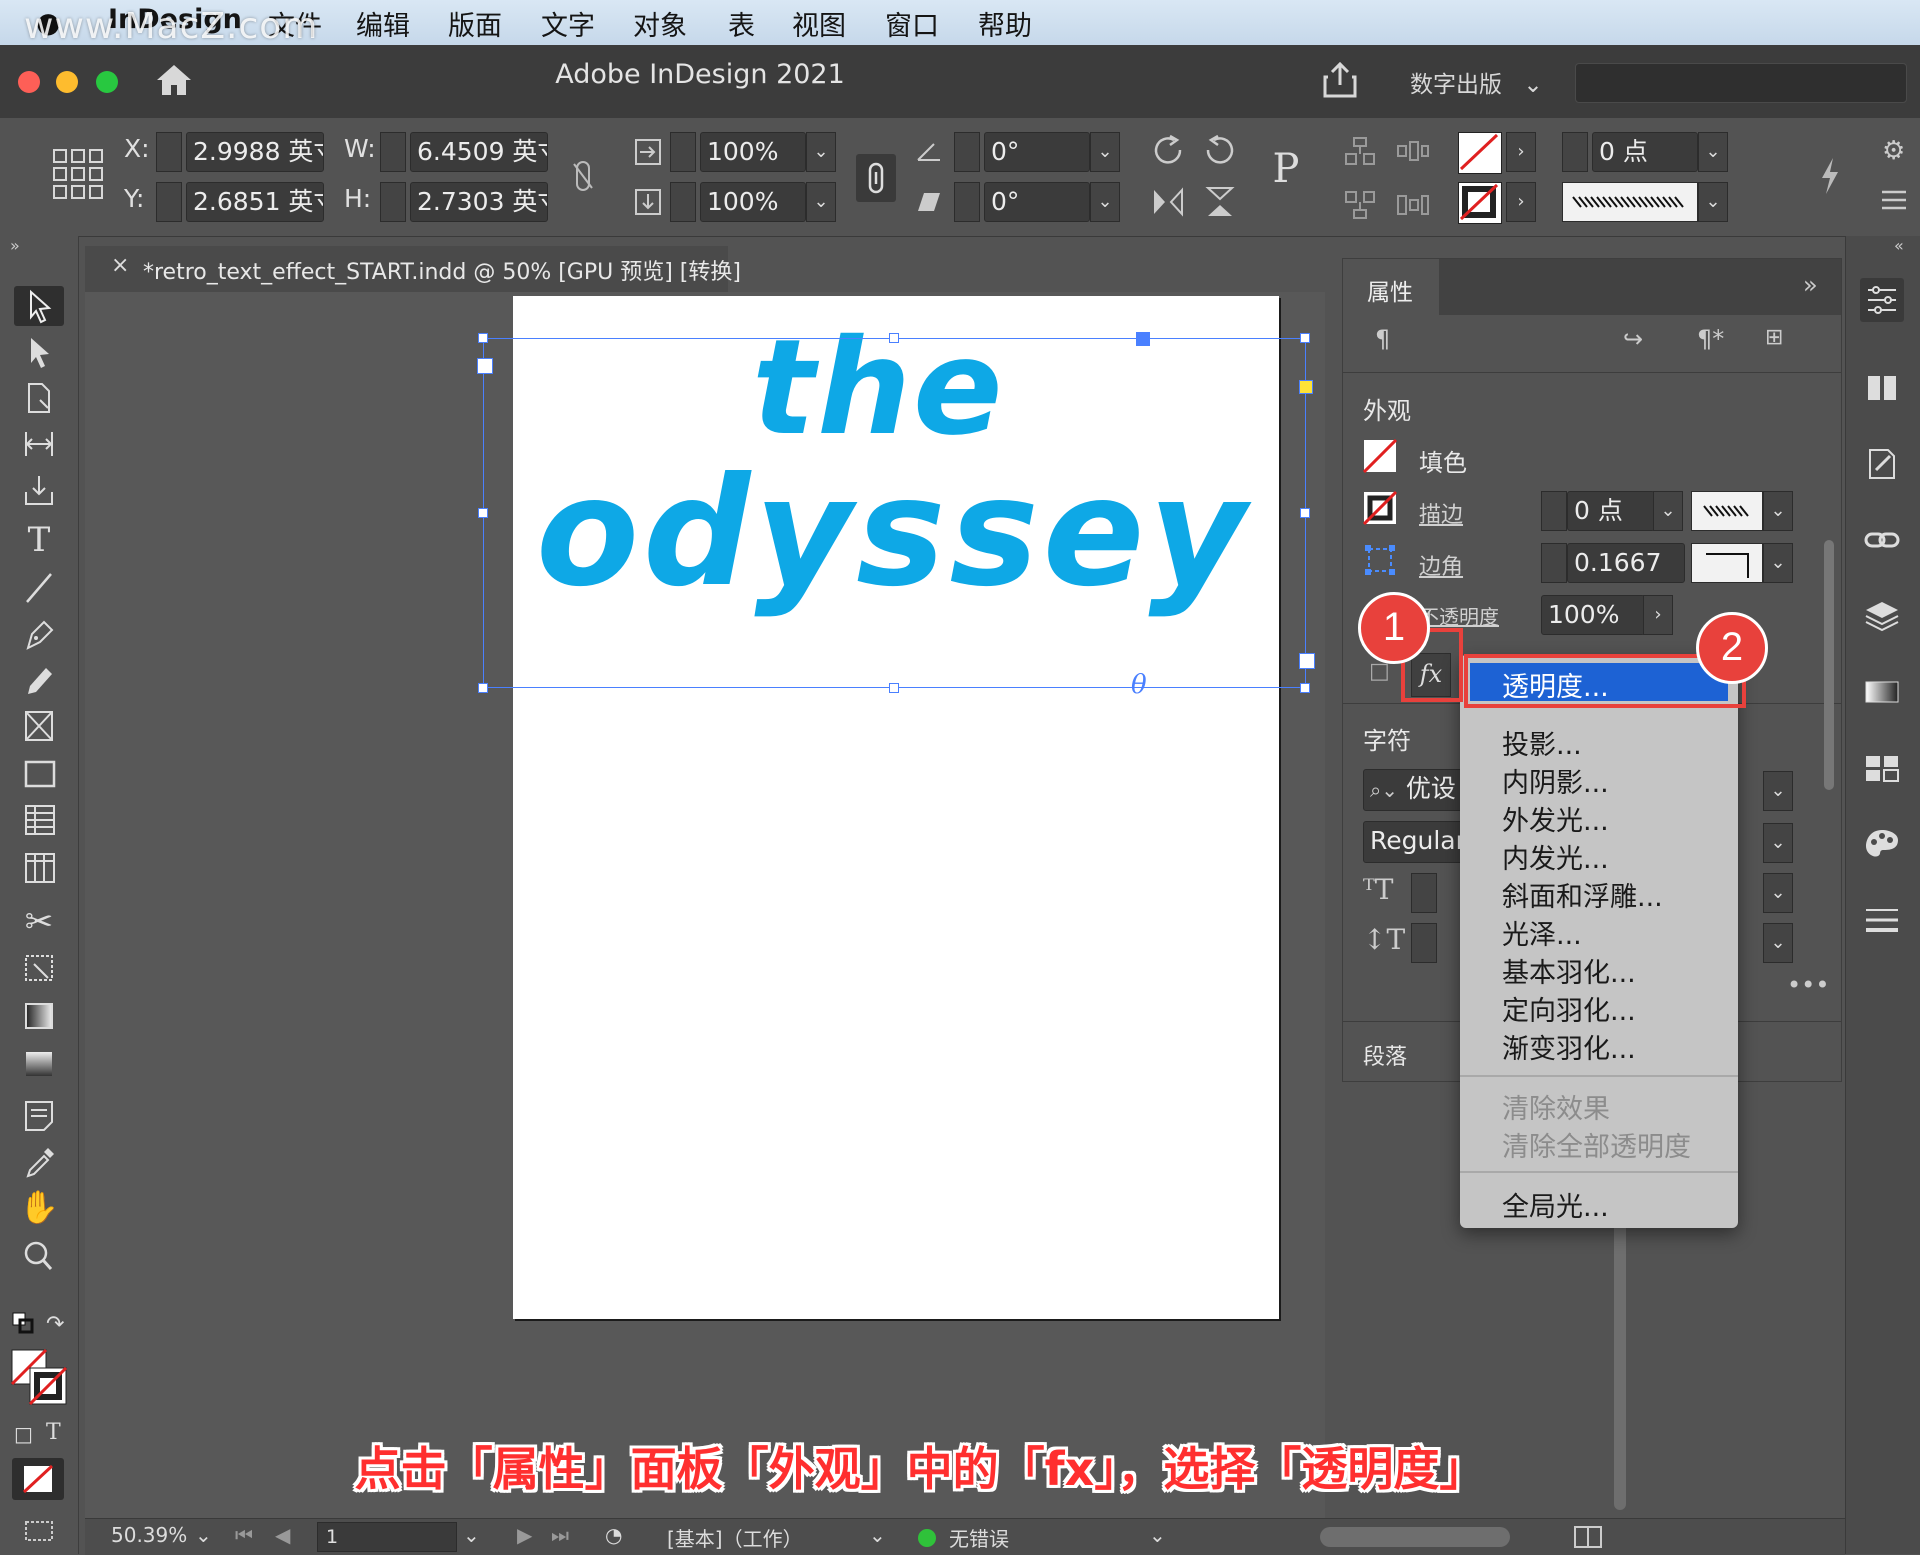  Describe the element at coordinates (1220, 150) in the screenshot. I see `rotate-ccw-icon` at that location.